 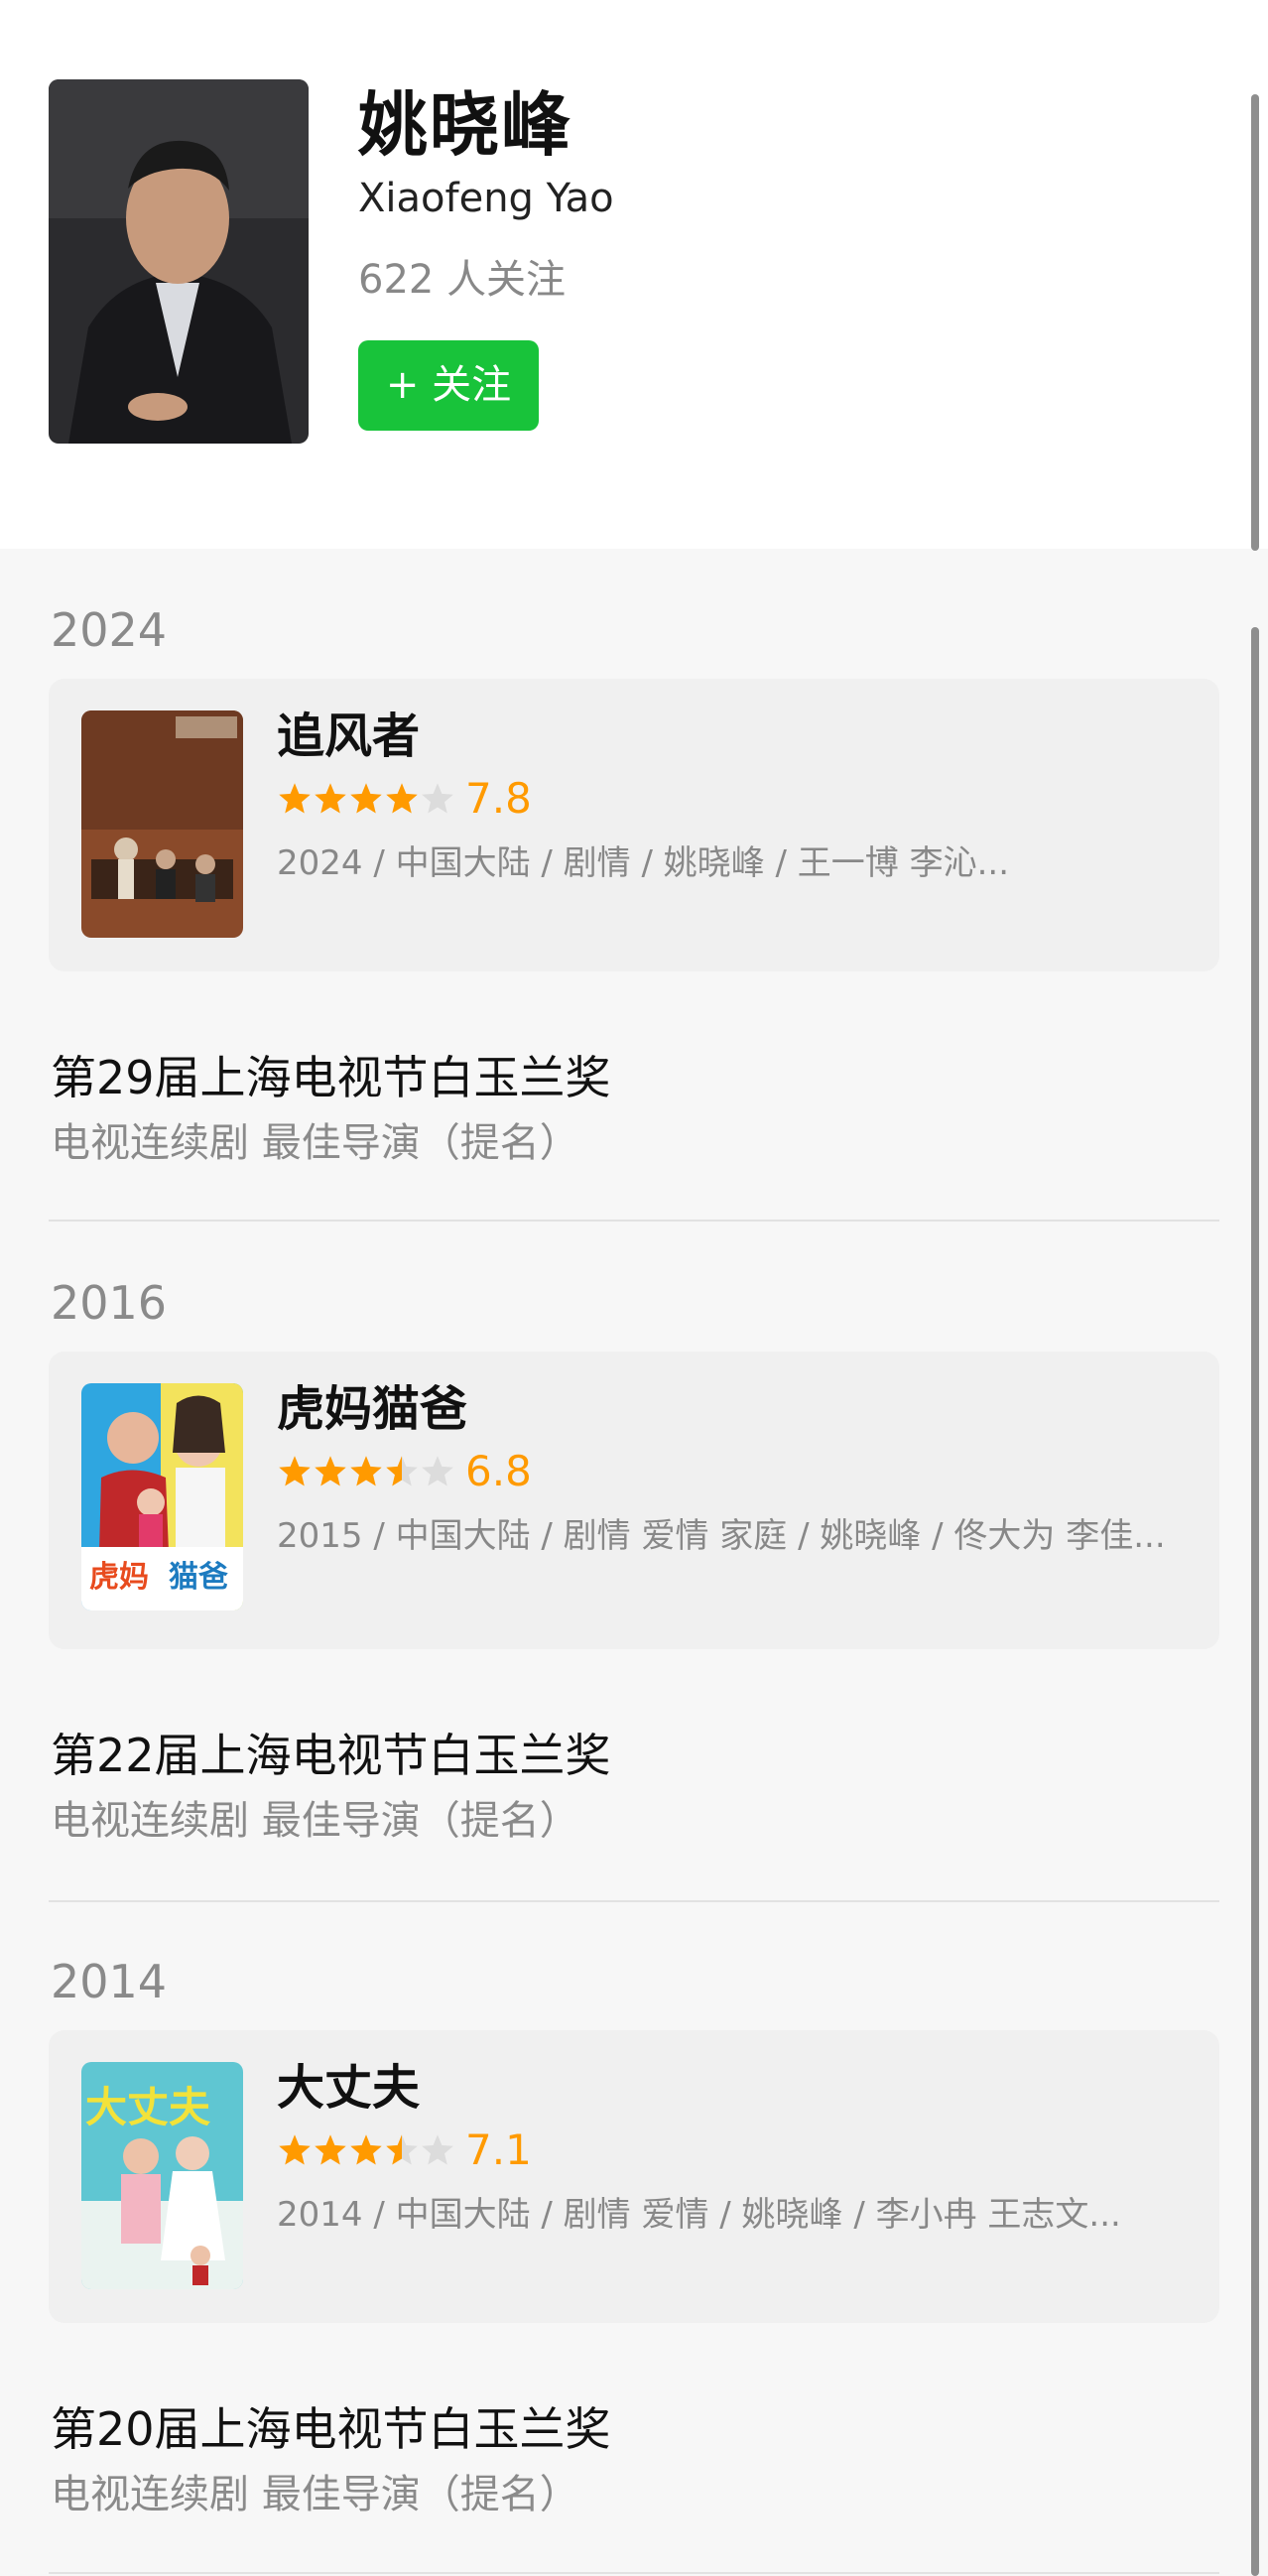 I want to click on rating: 7.1, so click(x=404, y=2150).